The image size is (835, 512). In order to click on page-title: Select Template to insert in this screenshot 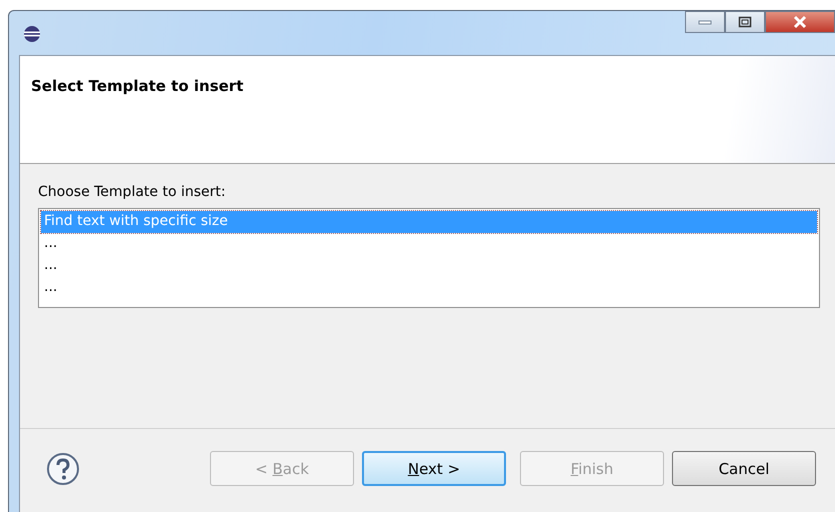, I will do `click(137, 86)`.